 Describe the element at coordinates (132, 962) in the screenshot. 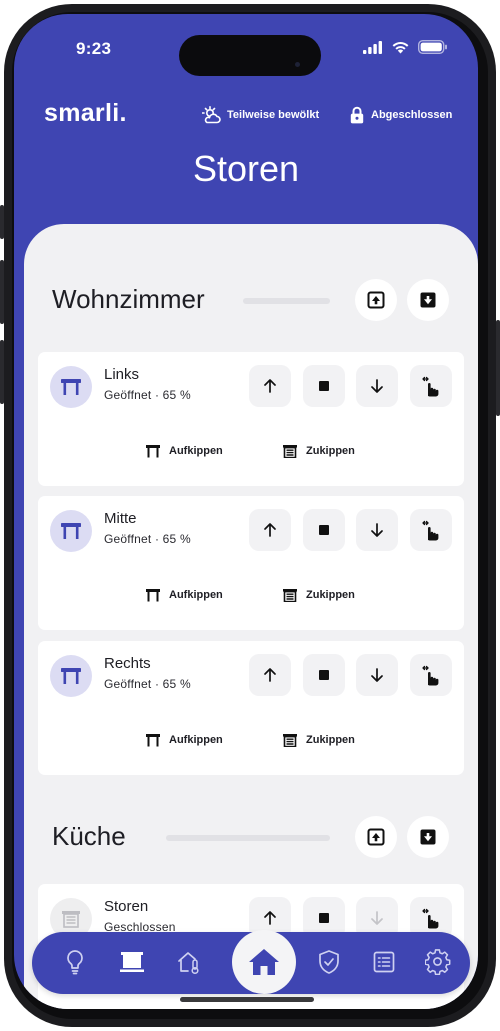

I see `nav-blinds` at that location.